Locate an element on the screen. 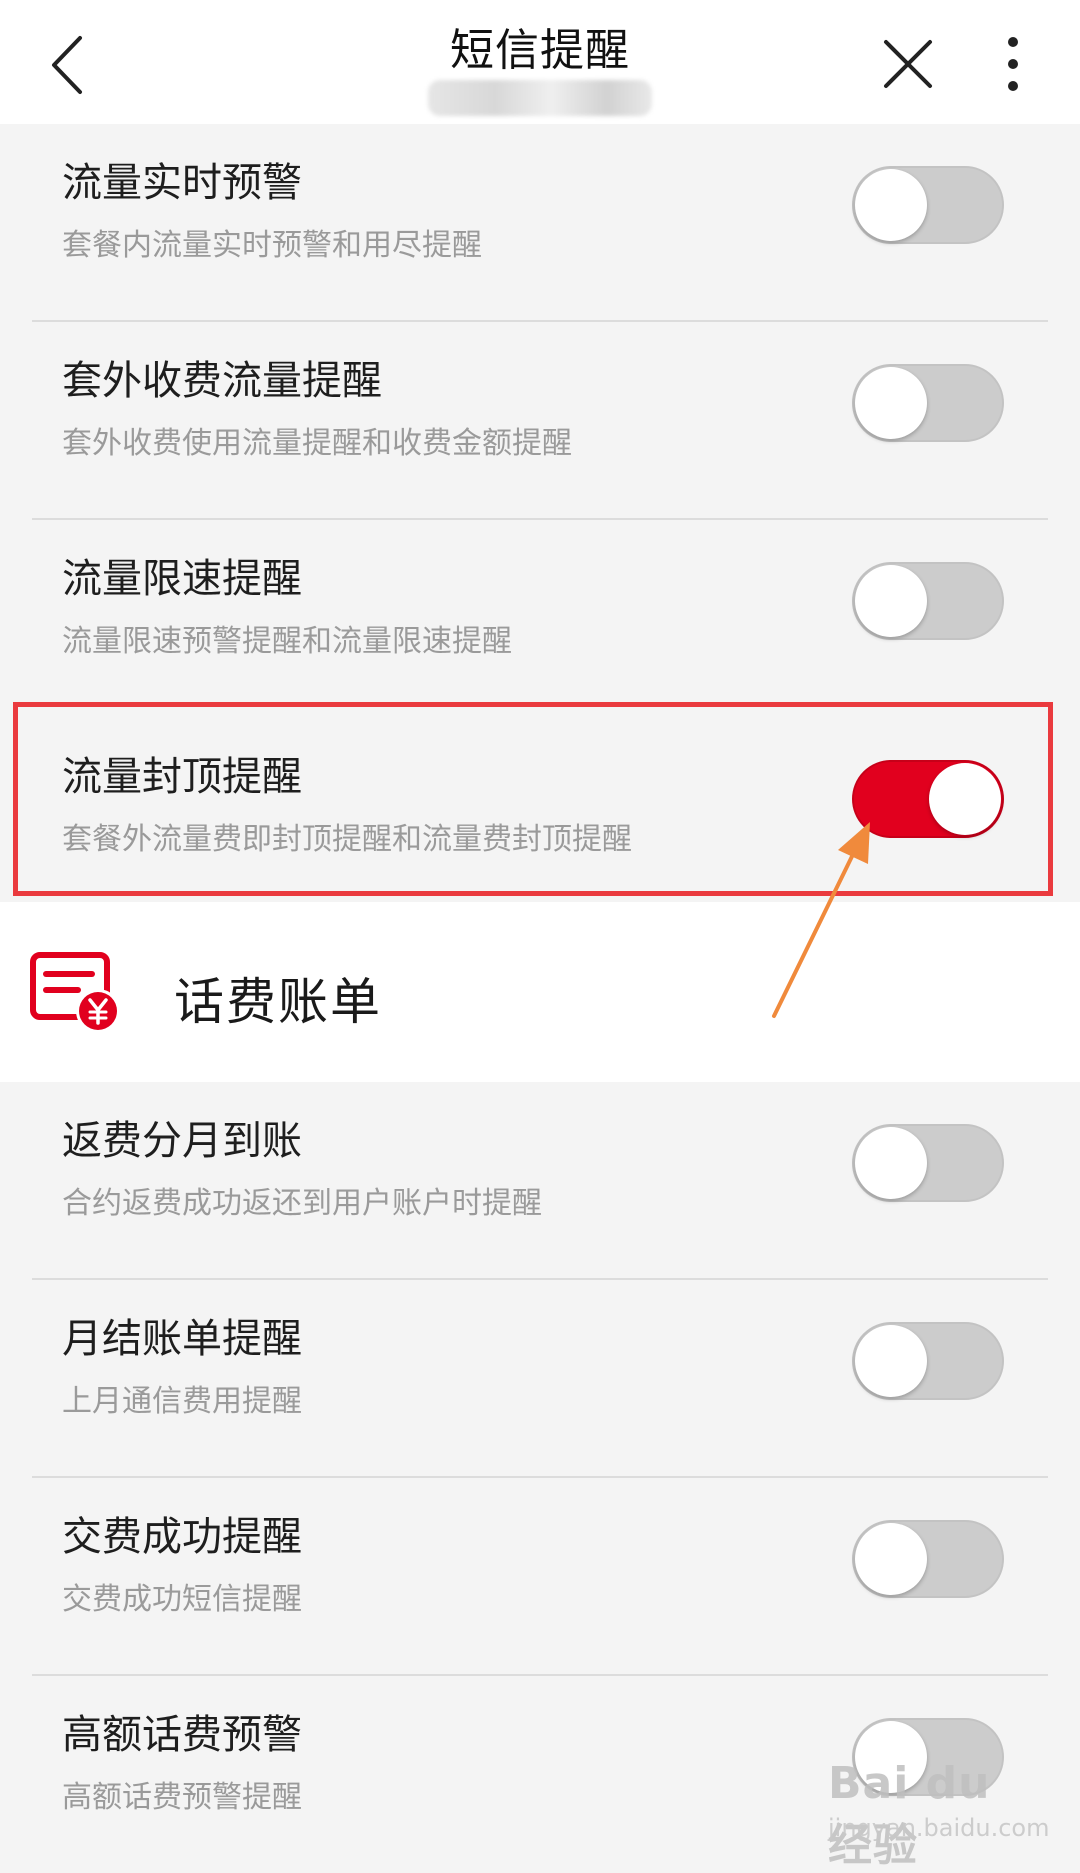 The image size is (1080, 1873). setting-row-bill-monthly: 月结账单提醒 上月通信费用提醒 is located at coordinates (540, 1379).